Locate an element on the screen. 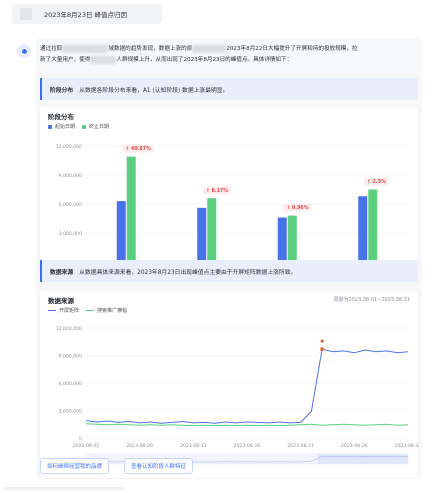  query-bar: 2023年8月23日 峰值点归因 is located at coordinates (87, 14).